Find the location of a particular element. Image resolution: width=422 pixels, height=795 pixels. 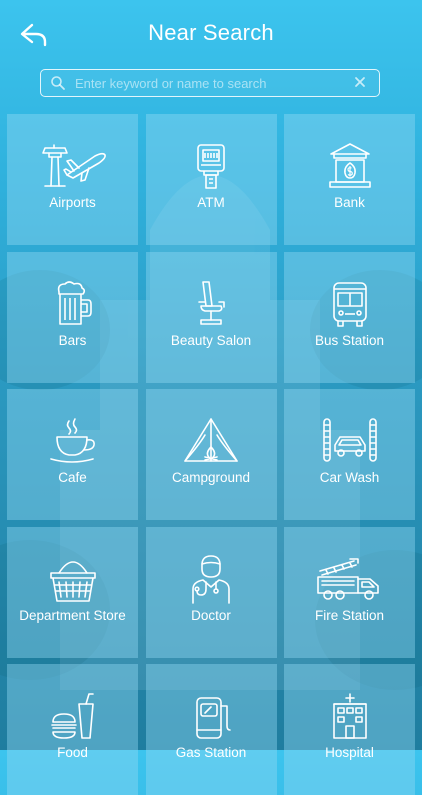

category-label: Airports is located at coordinates (72, 202).